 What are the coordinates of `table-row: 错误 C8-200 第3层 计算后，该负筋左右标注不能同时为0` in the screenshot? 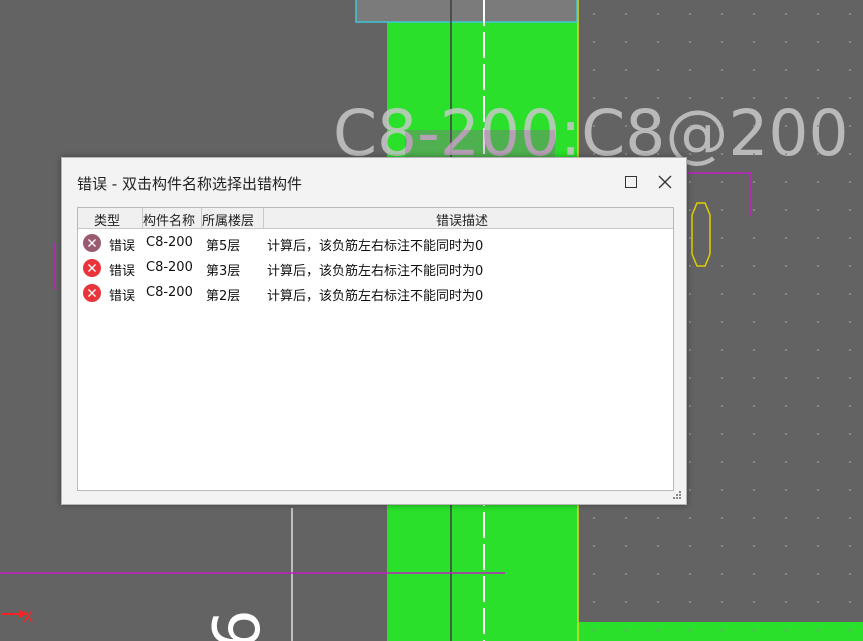 It's located at (375, 268).